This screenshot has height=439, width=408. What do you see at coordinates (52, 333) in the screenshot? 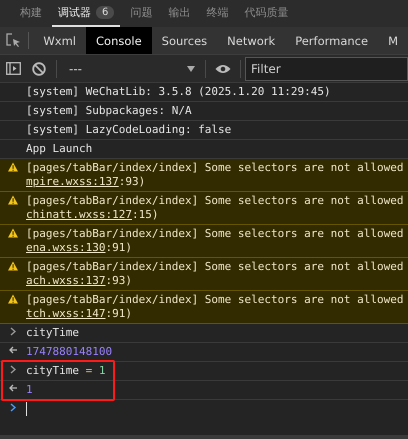
I see `input-text: cityTime` at bounding box center [52, 333].